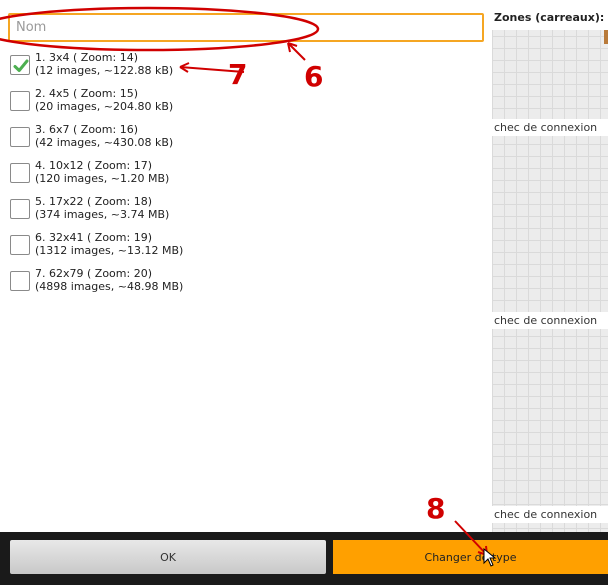  Describe the element at coordinates (606, 37) in the screenshot. I see `scroll-indicator` at that location.